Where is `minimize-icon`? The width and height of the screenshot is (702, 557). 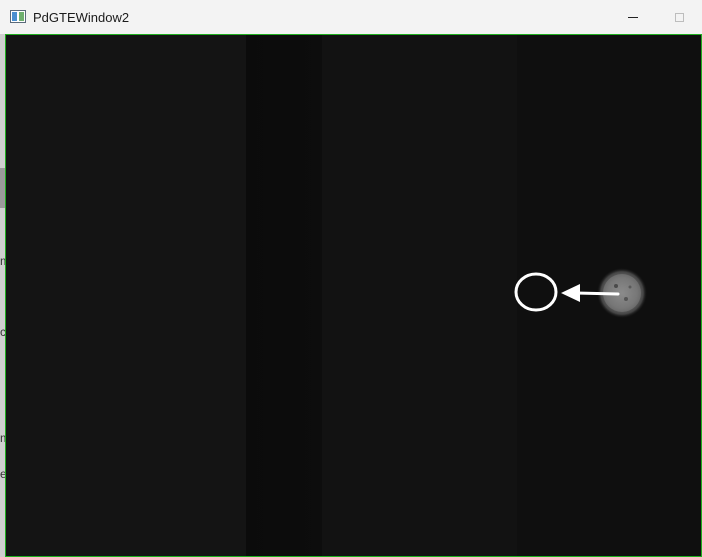 minimize-icon is located at coordinates (633, 17).